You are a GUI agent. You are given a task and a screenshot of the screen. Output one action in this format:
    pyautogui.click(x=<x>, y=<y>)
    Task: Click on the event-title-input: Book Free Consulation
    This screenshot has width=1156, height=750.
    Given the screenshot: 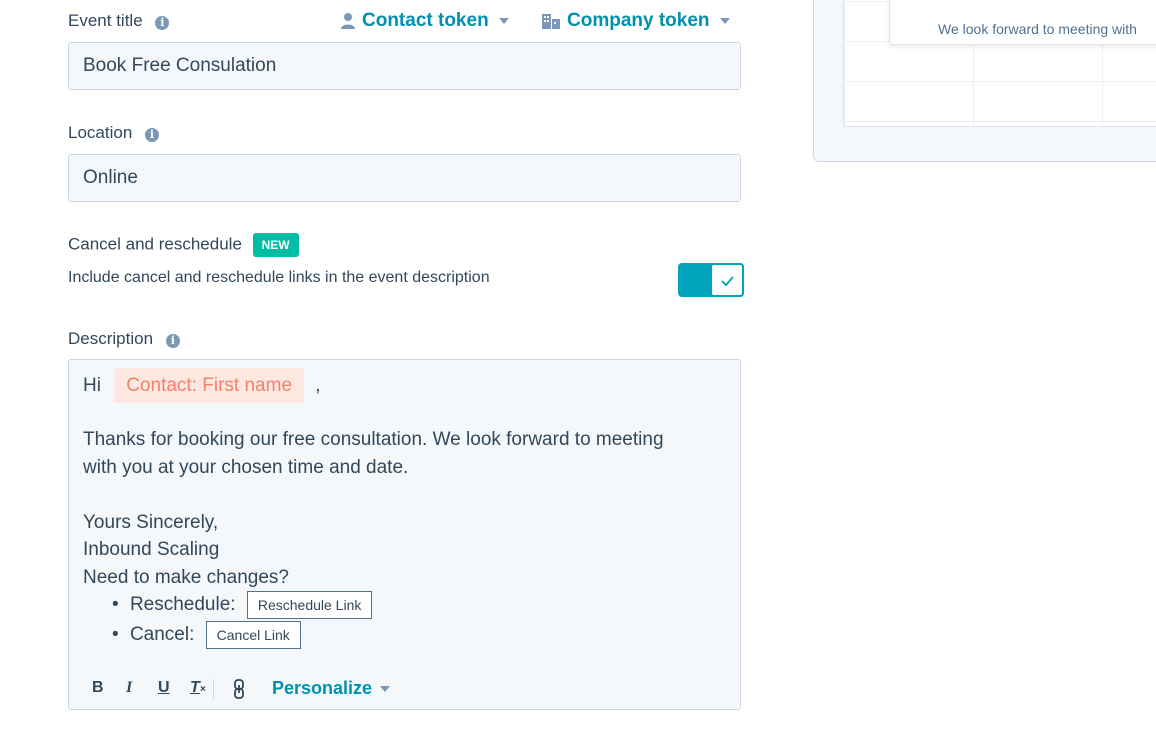 What is the action you would take?
    pyautogui.click(x=404, y=66)
    